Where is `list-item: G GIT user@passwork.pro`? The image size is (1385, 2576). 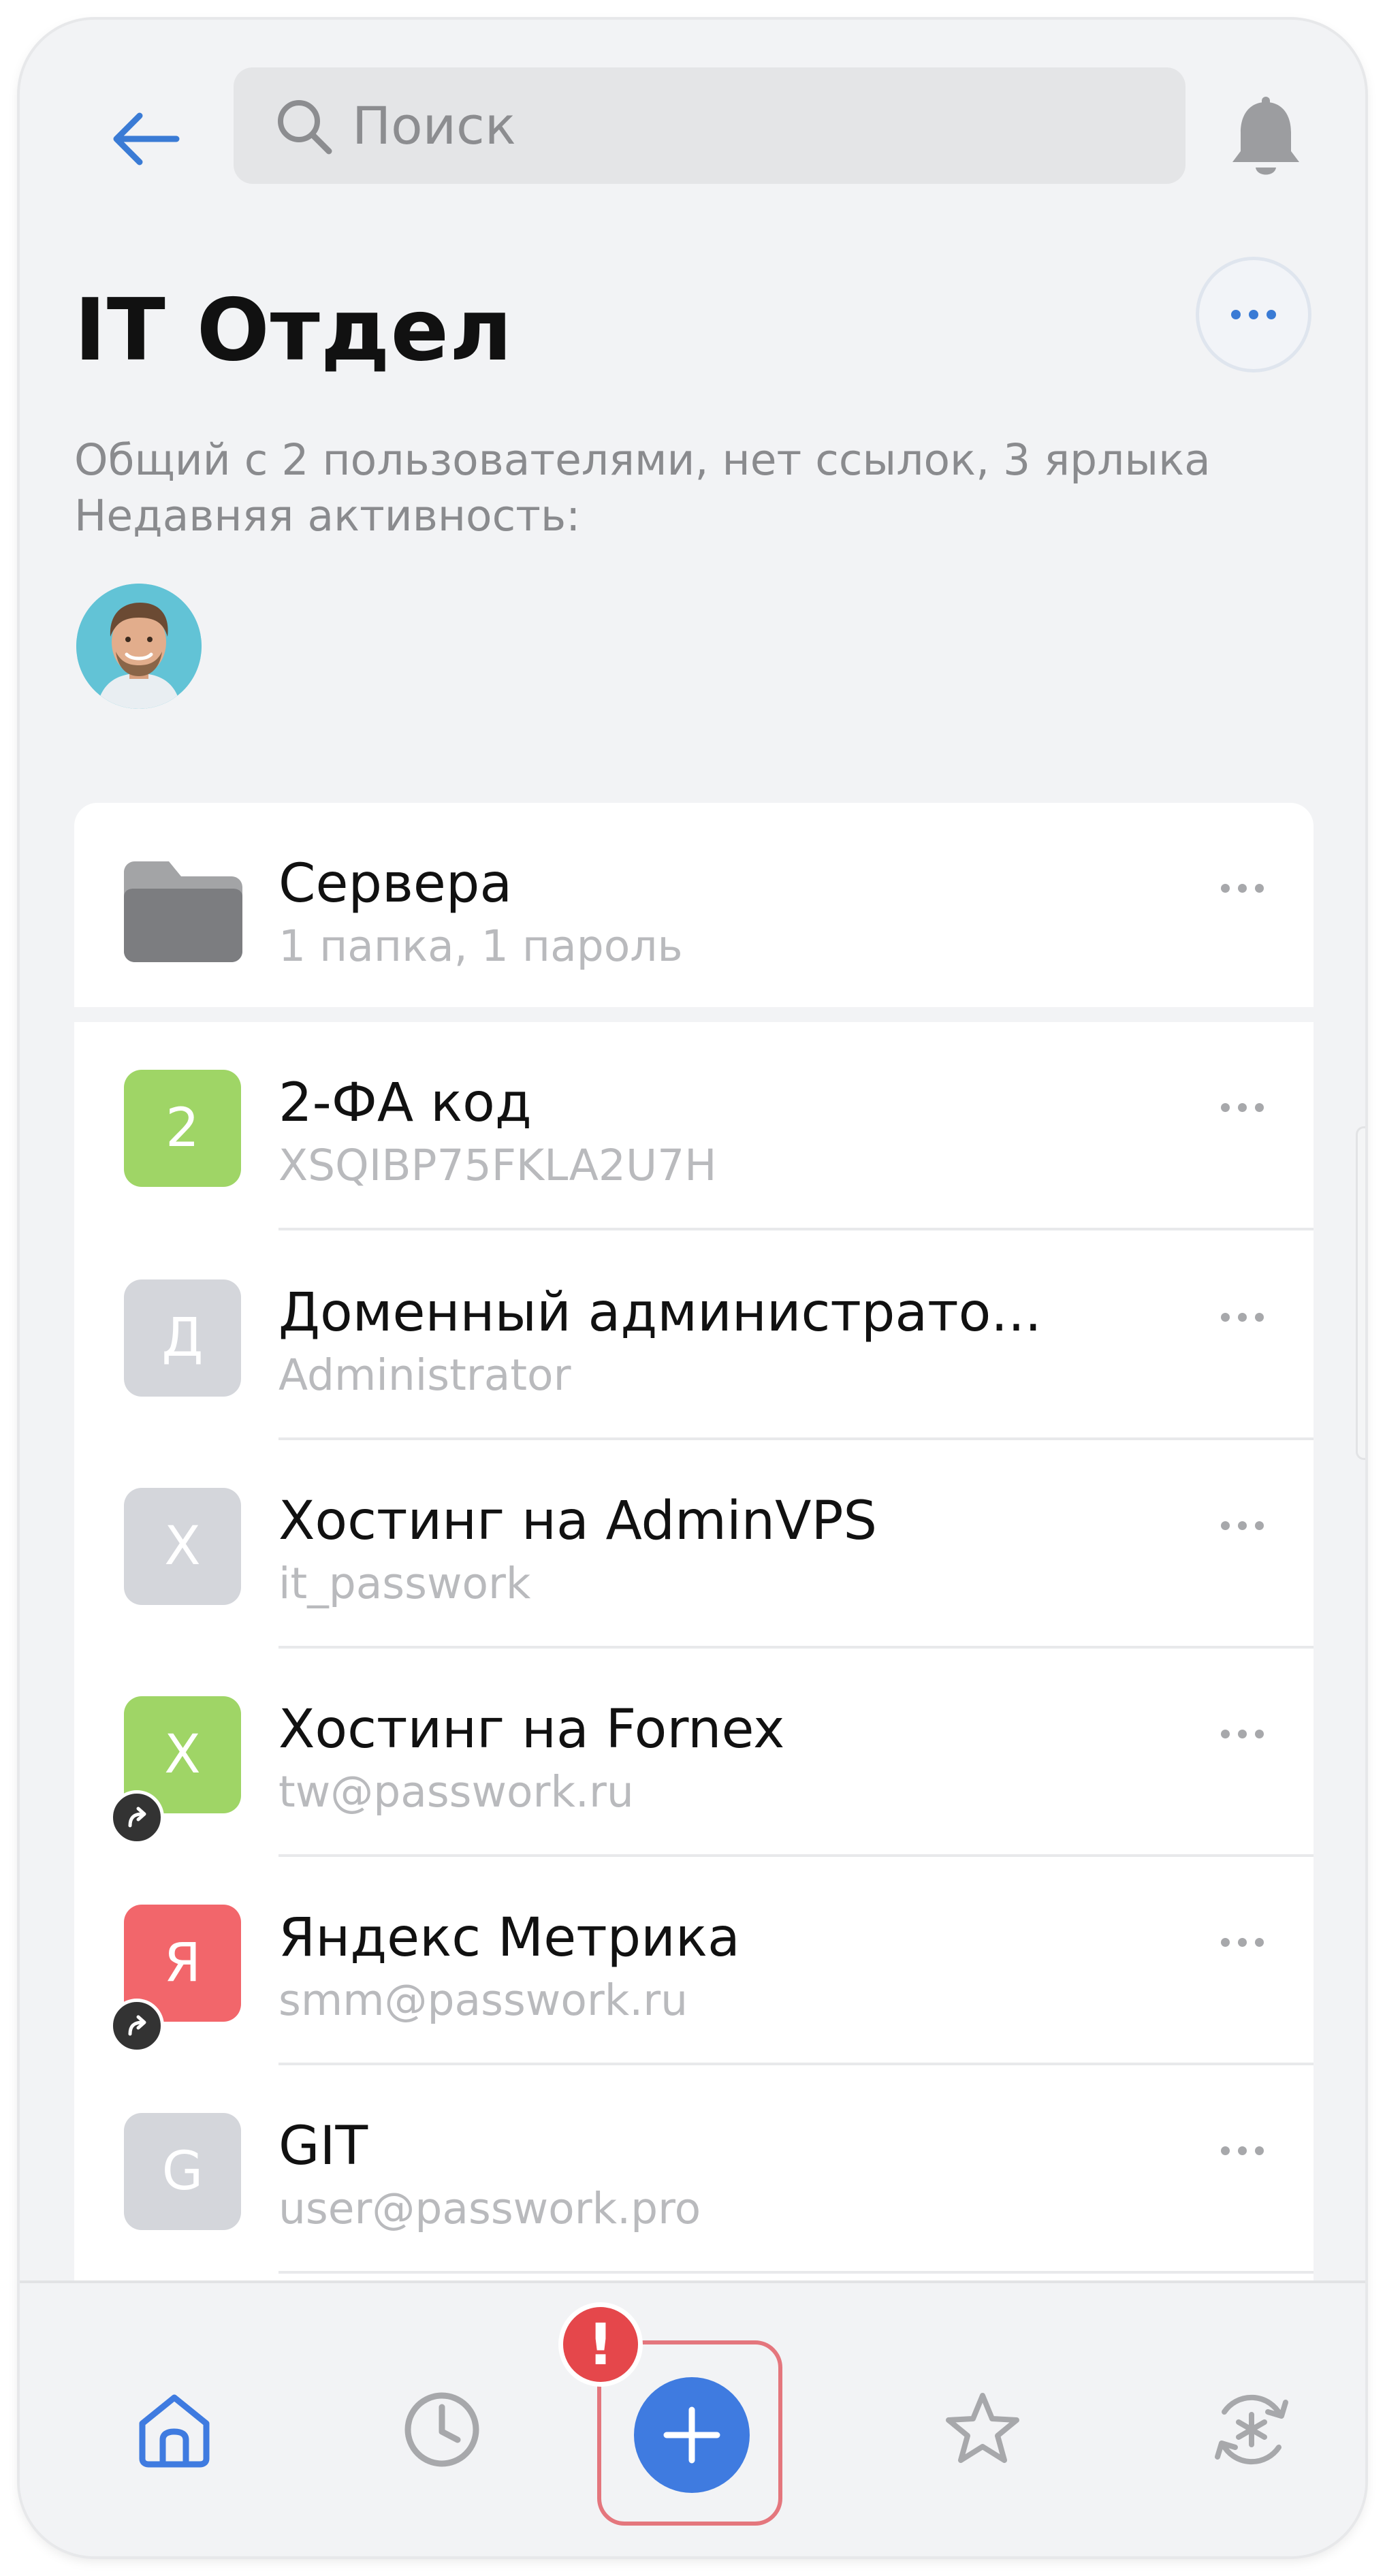
list-item: G GIT user@passwork.pro is located at coordinates (694, 2169).